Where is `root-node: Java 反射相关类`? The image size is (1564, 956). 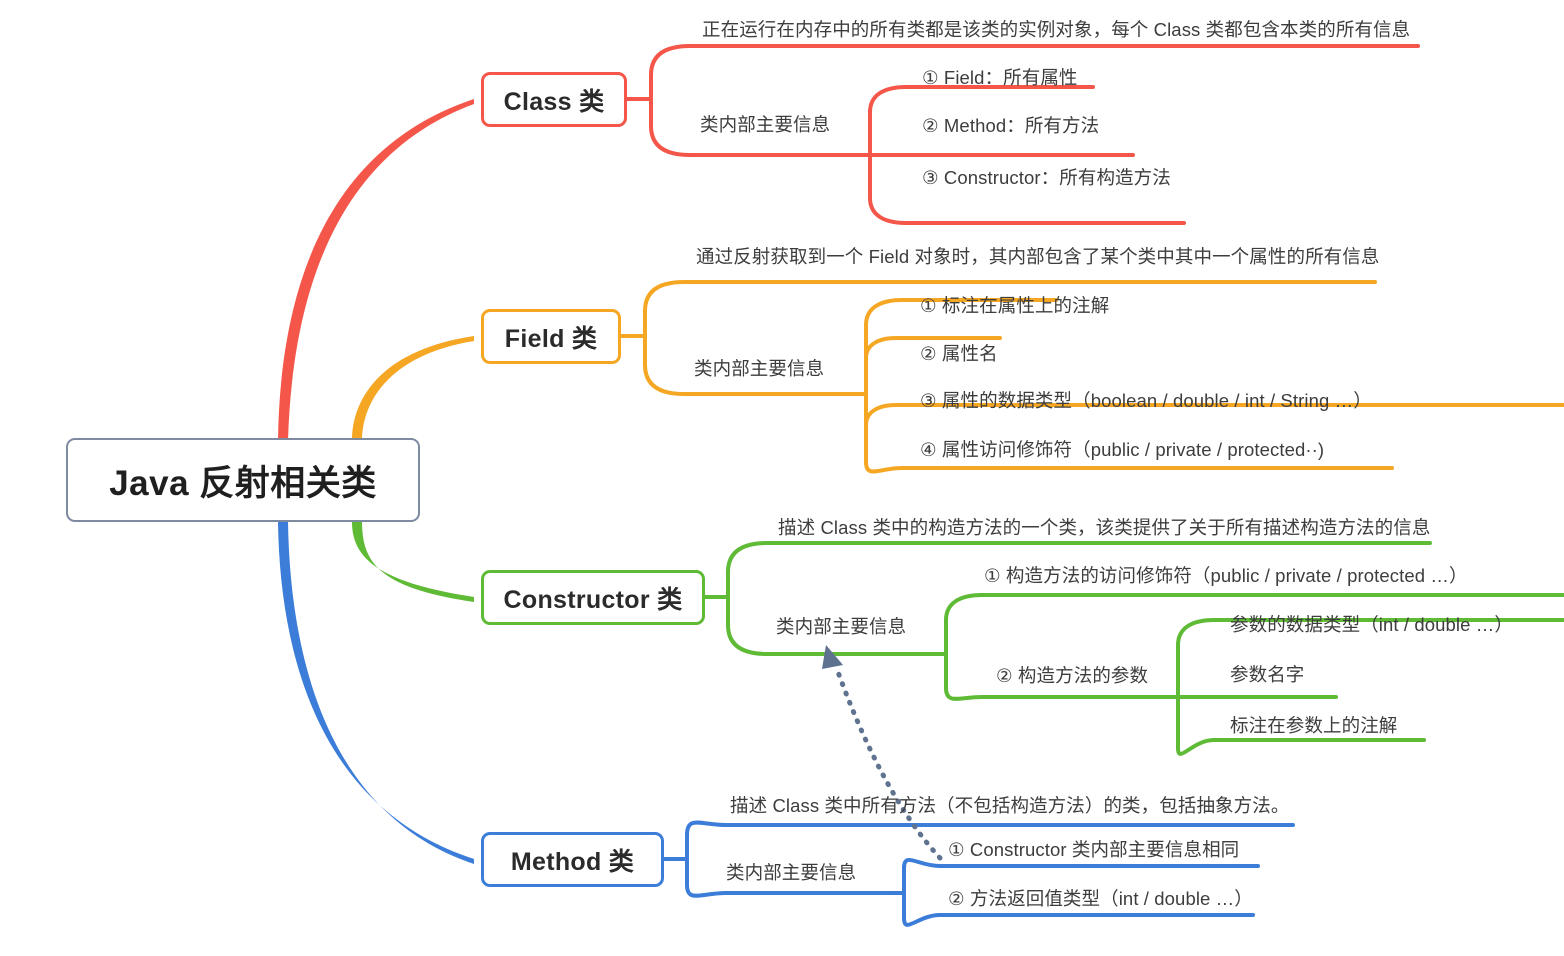 root-node: Java 反射相关类 is located at coordinates (243, 480).